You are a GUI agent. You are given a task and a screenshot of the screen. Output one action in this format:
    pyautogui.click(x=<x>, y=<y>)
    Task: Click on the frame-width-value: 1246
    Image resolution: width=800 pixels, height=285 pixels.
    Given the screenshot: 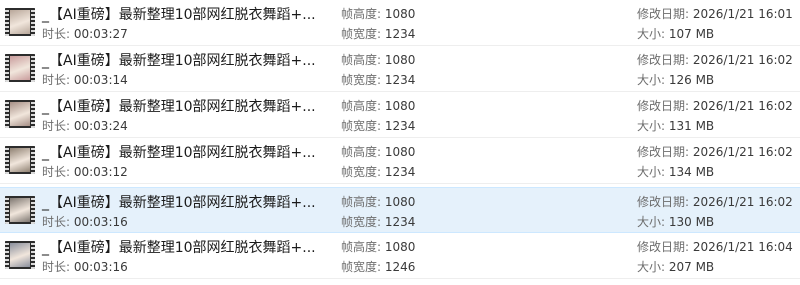 What is the action you would take?
    pyautogui.click(x=400, y=267)
    